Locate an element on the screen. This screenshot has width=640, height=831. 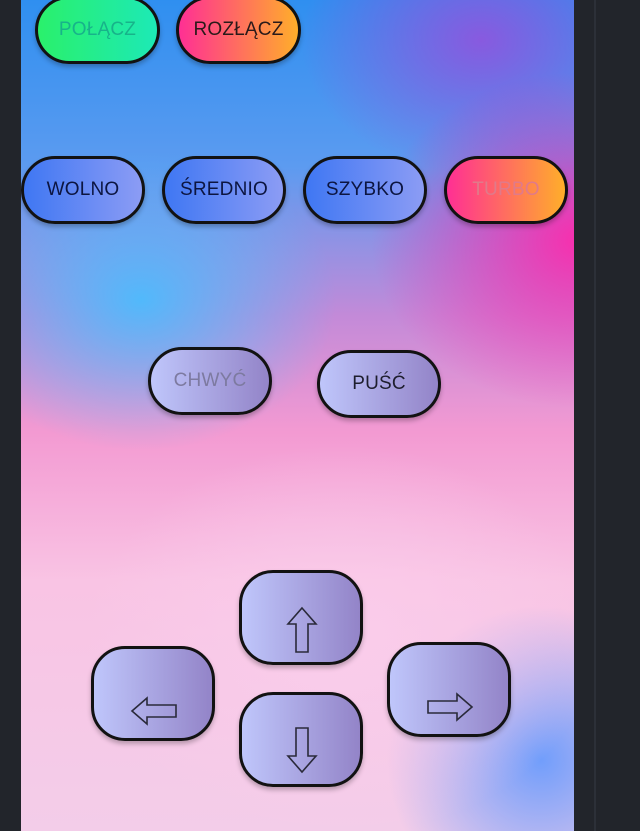
speed-fast-label: SZYBKO is located at coordinates (365, 189).